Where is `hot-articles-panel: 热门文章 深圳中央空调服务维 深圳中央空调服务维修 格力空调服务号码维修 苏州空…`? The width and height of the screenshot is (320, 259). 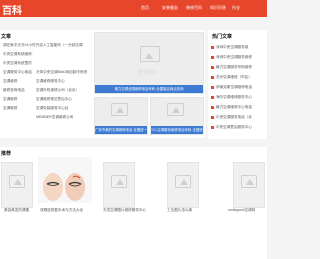
hot-articles-panel: 热门文章 深圳中央空调服务维 深圳中央空调服务维修 格力空调服务号码维修 苏州空… is located at coordinates (237, 84).